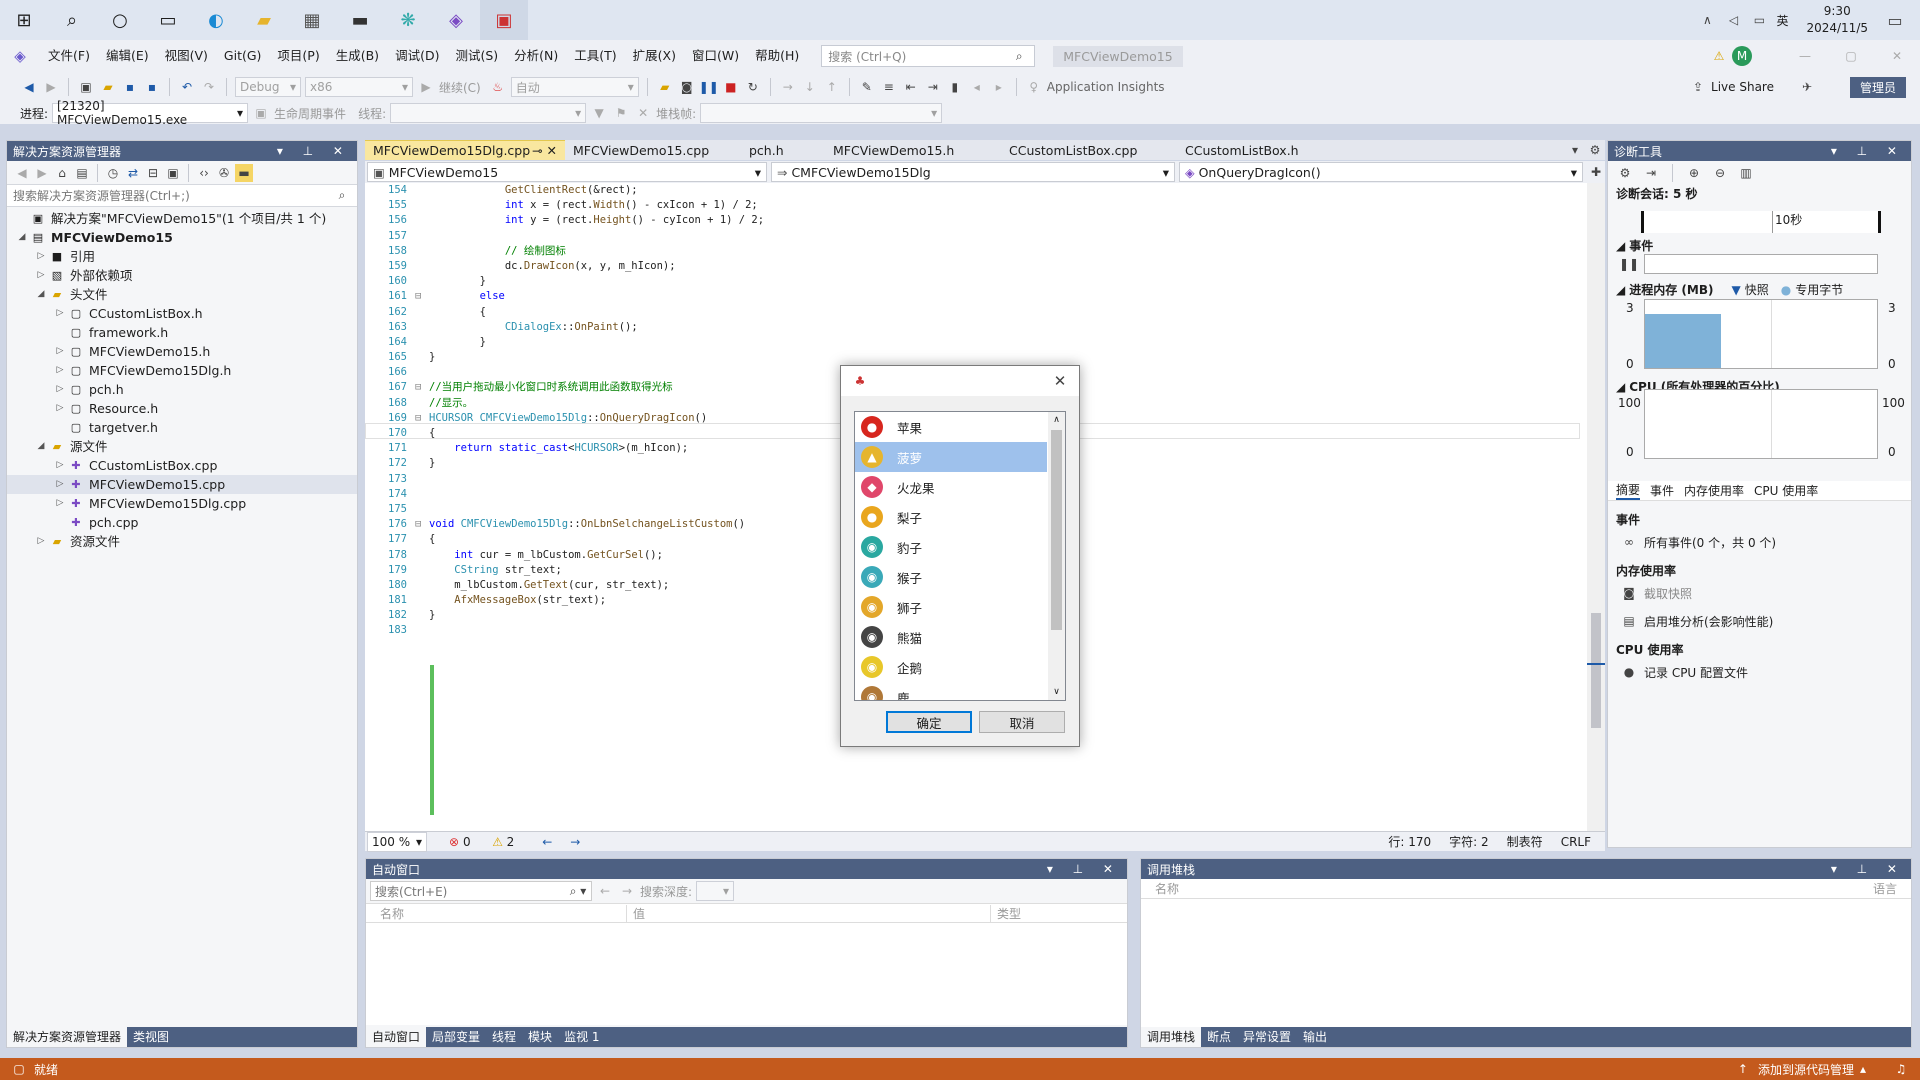 This screenshot has width=1920, height=1080. Describe the element at coordinates (298, 56) in the screenshot. I see `menu-item: 项目(P)` at that location.